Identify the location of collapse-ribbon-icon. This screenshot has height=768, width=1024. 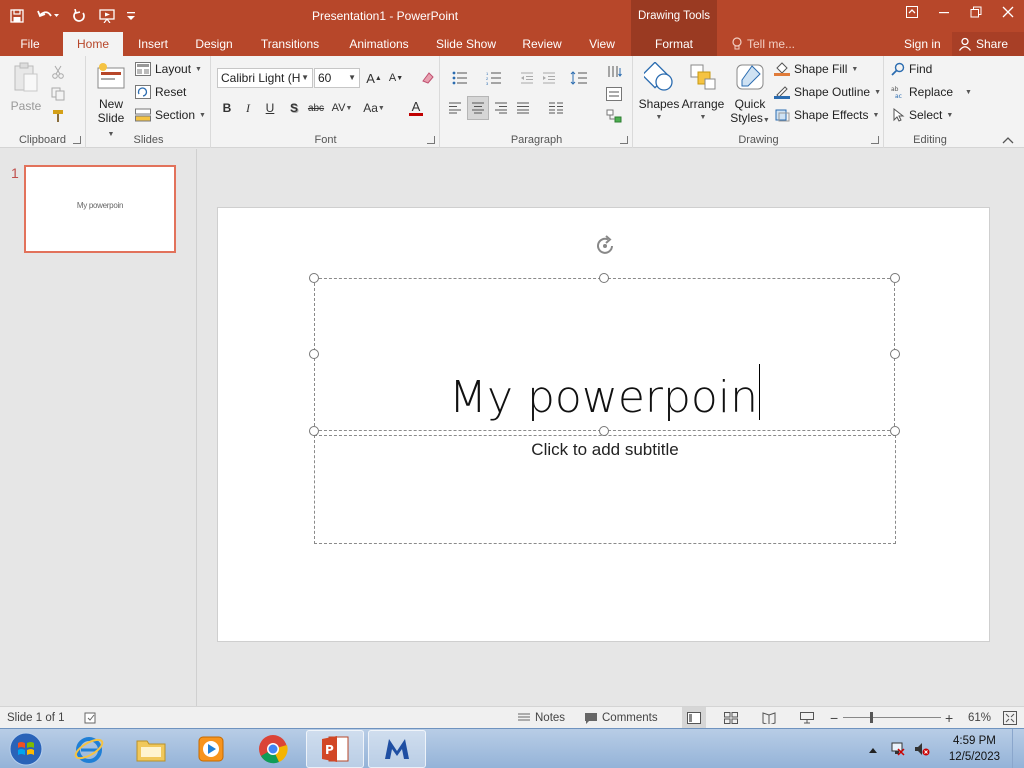
(1008, 138).